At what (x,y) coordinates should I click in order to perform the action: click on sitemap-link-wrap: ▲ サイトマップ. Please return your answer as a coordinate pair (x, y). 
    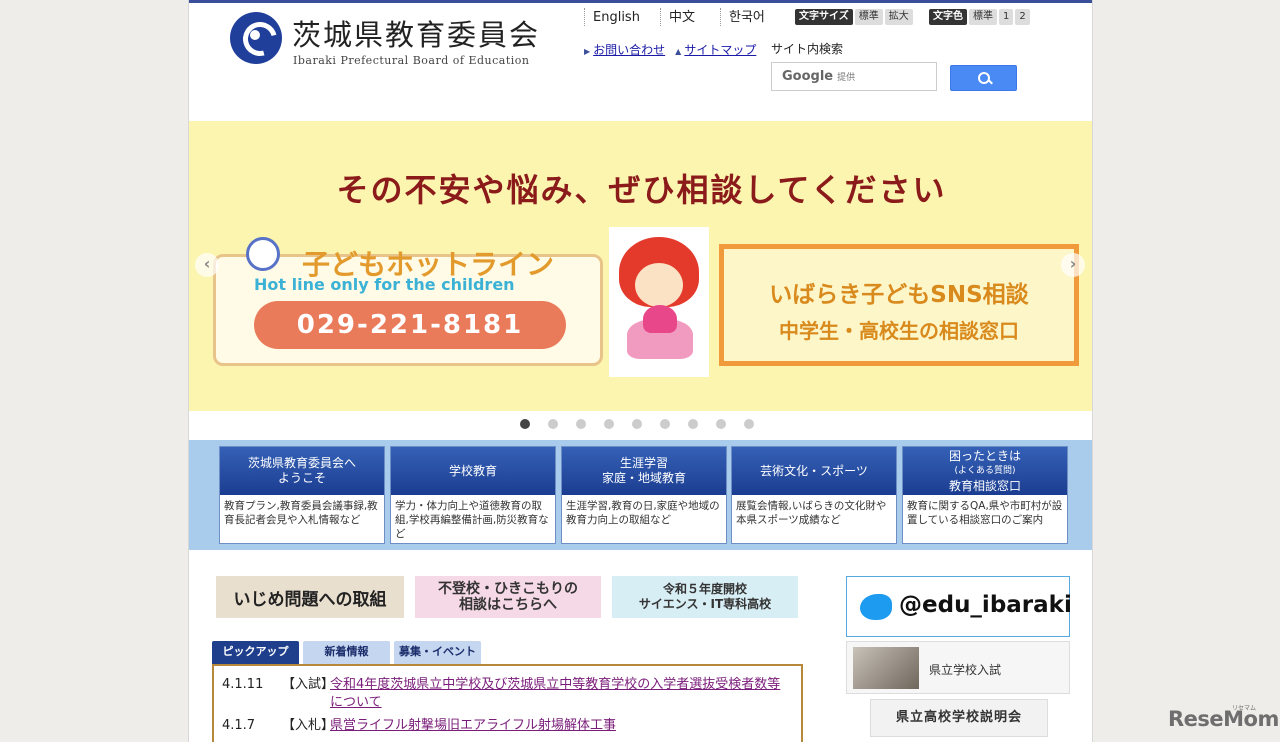
    Looking at the image, I should click on (715, 49).